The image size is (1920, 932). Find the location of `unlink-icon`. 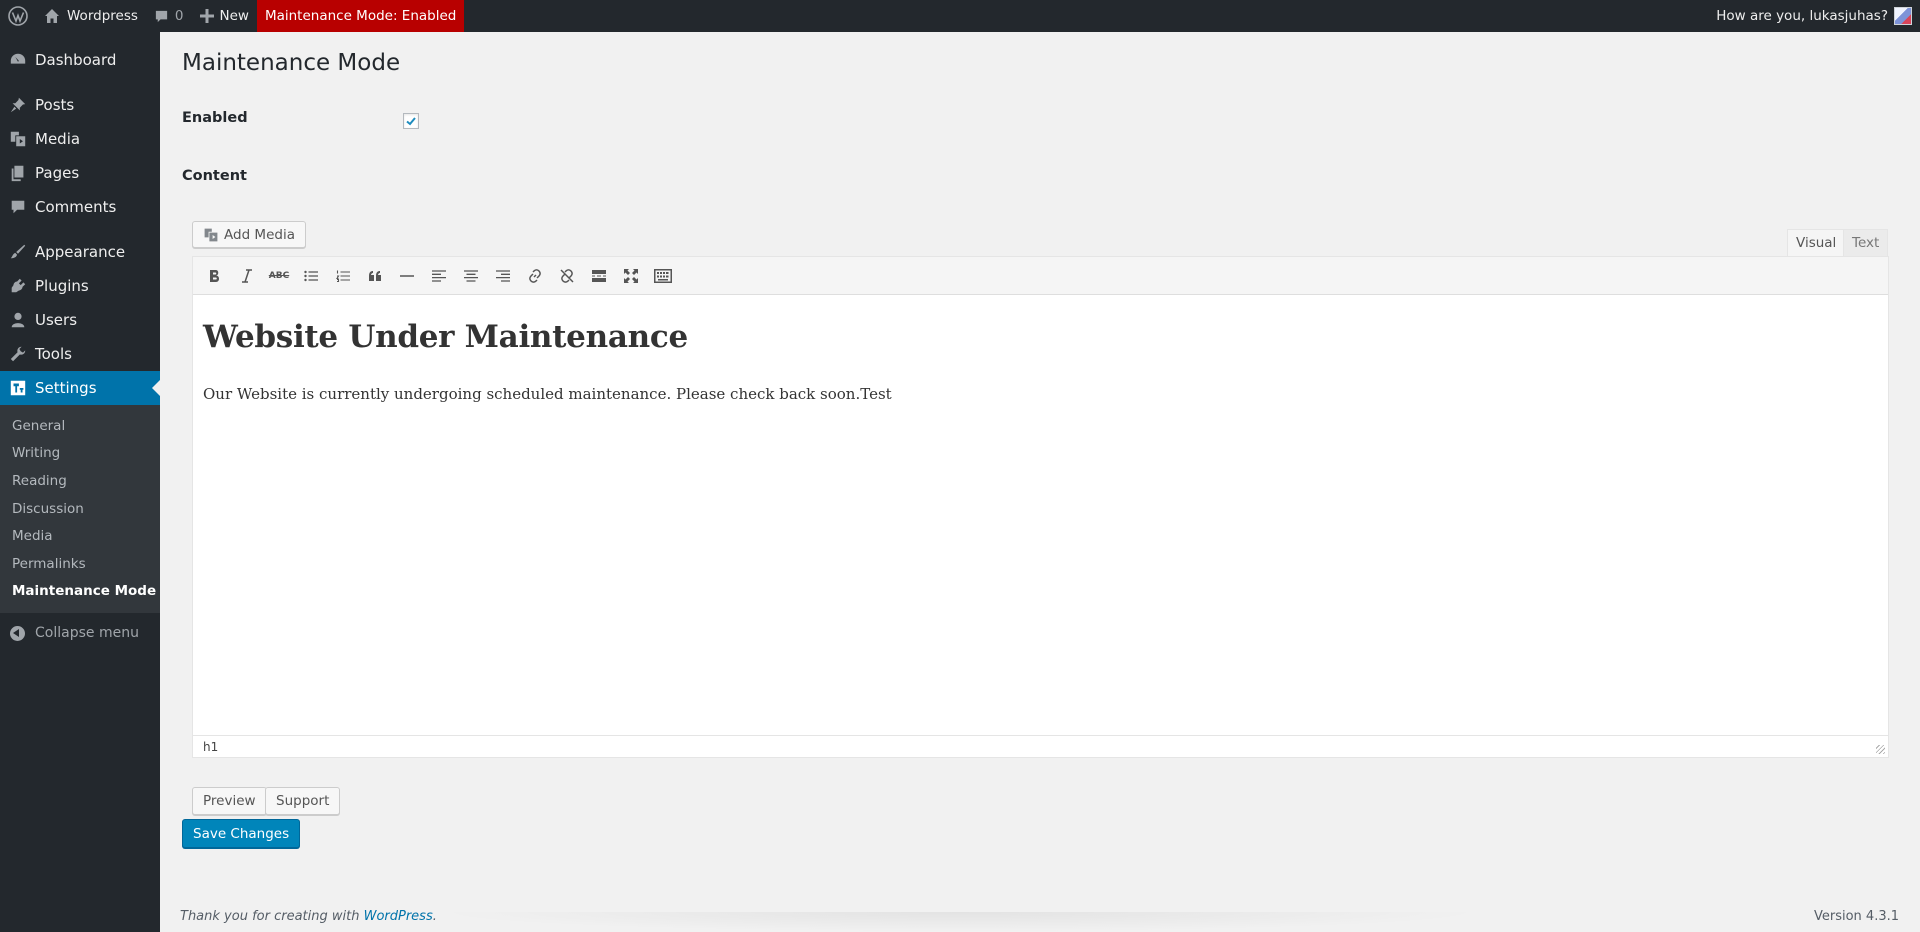

unlink-icon is located at coordinates (567, 276).